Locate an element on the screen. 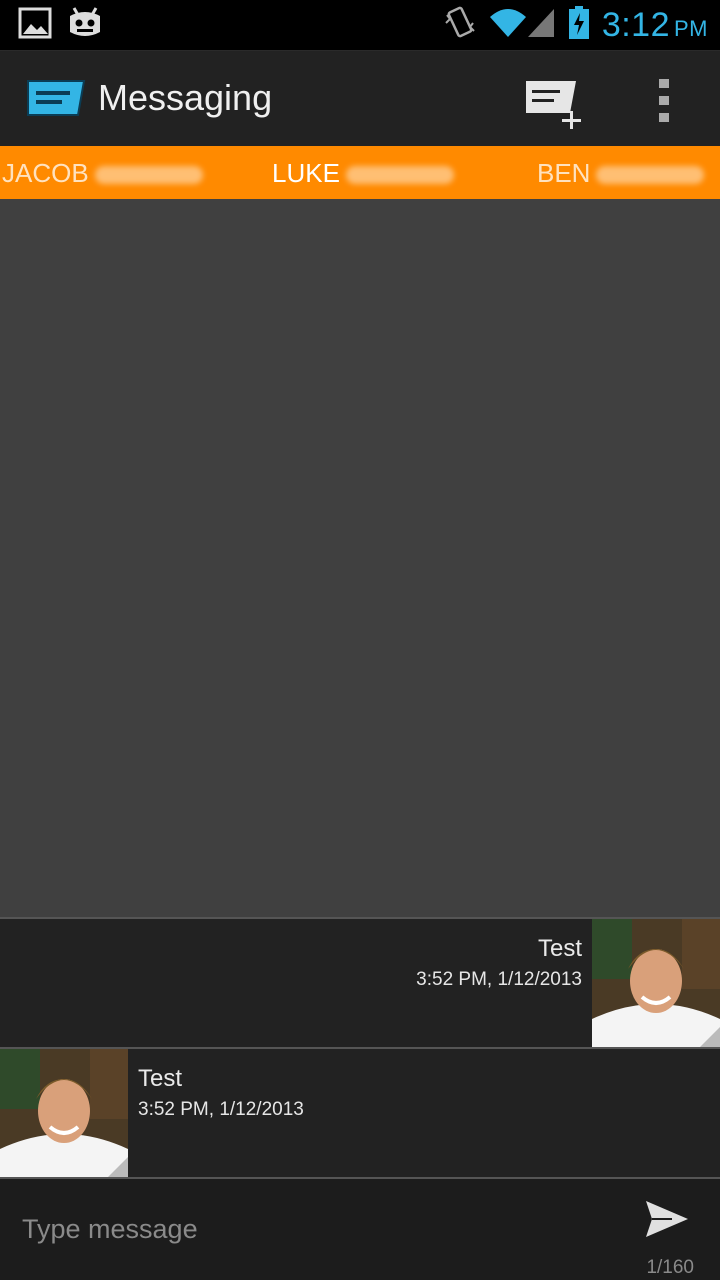 The width and height of the screenshot is (720, 1280). character-counter: 1/160 is located at coordinates (670, 1267).